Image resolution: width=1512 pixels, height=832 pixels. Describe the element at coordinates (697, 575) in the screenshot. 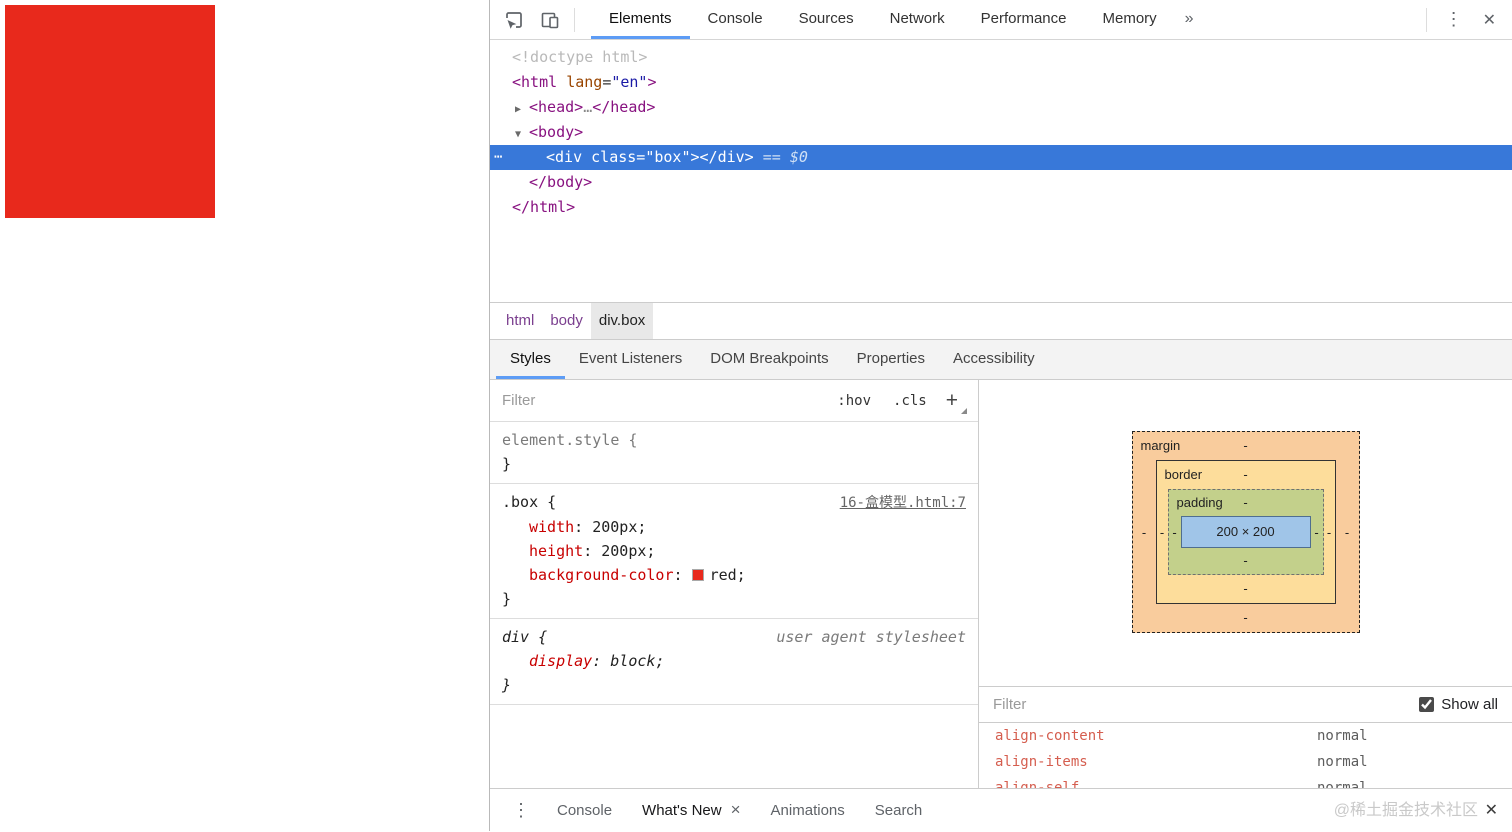

I see `color-swatch` at that location.